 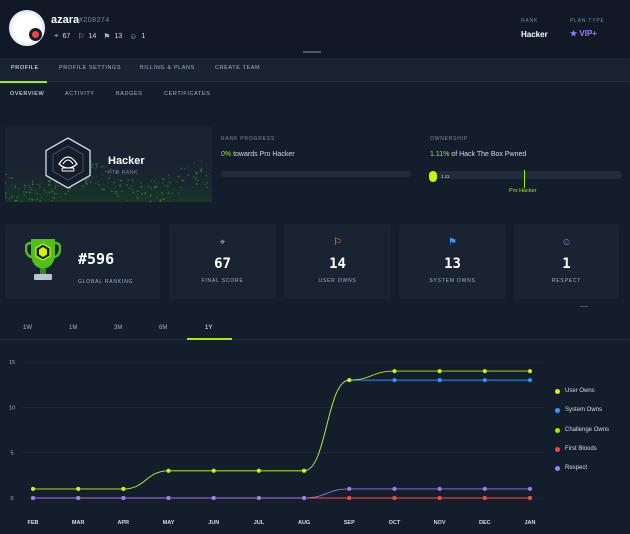 I want to click on final-score-card: ⌖ 67 FINAL SCORE, so click(x=222, y=261).